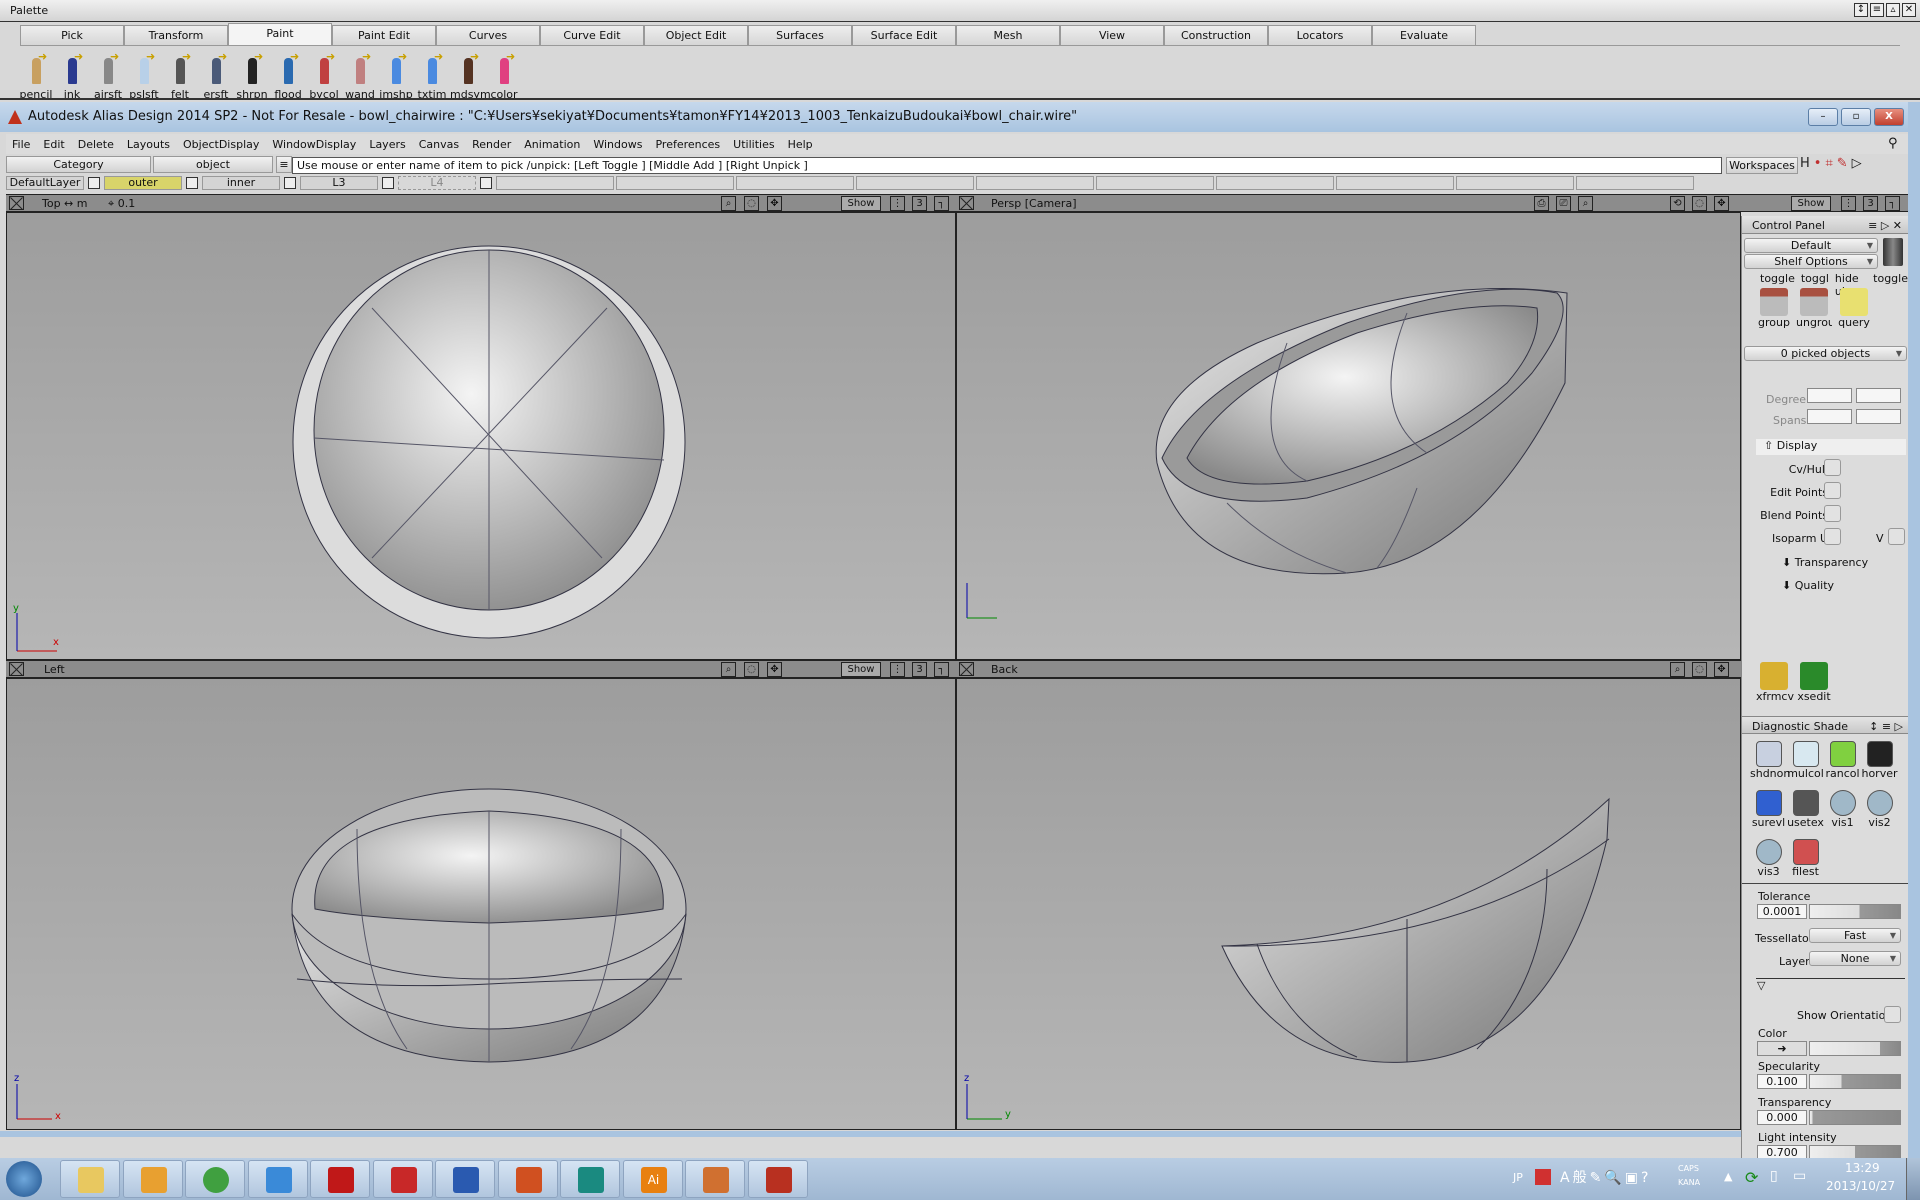 This screenshot has width=1920, height=1200. Describe the element at coordinates (1761, 985) in the screenshot. I see `expand-icon: ▽` at that location.